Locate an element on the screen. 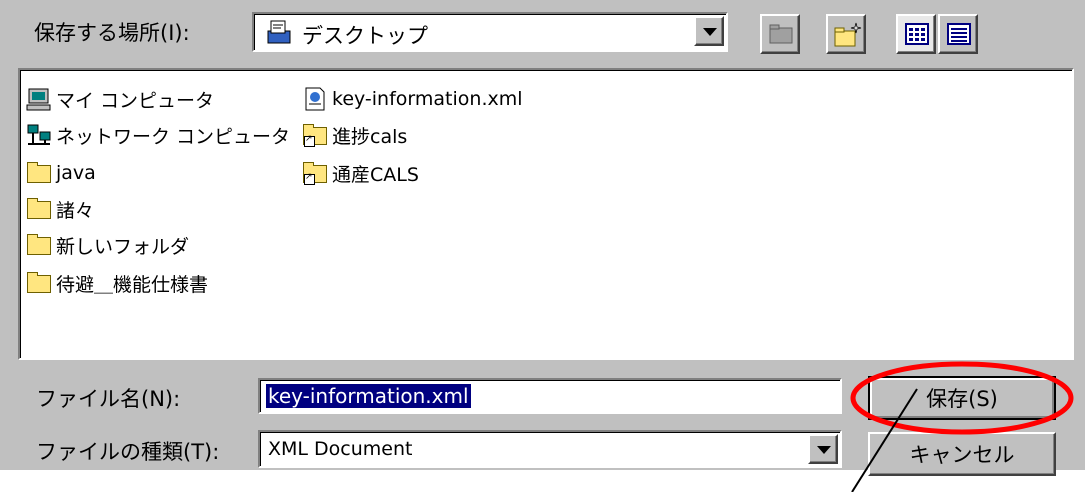  xml-file-icon is located at coordinates (315, 99).